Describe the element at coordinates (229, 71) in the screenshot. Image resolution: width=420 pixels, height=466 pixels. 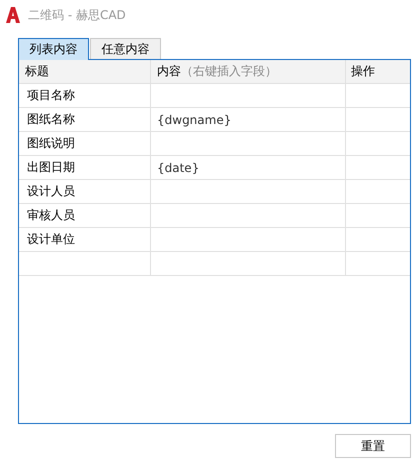
I see `column-hint: （右键插入字段）` at that location.